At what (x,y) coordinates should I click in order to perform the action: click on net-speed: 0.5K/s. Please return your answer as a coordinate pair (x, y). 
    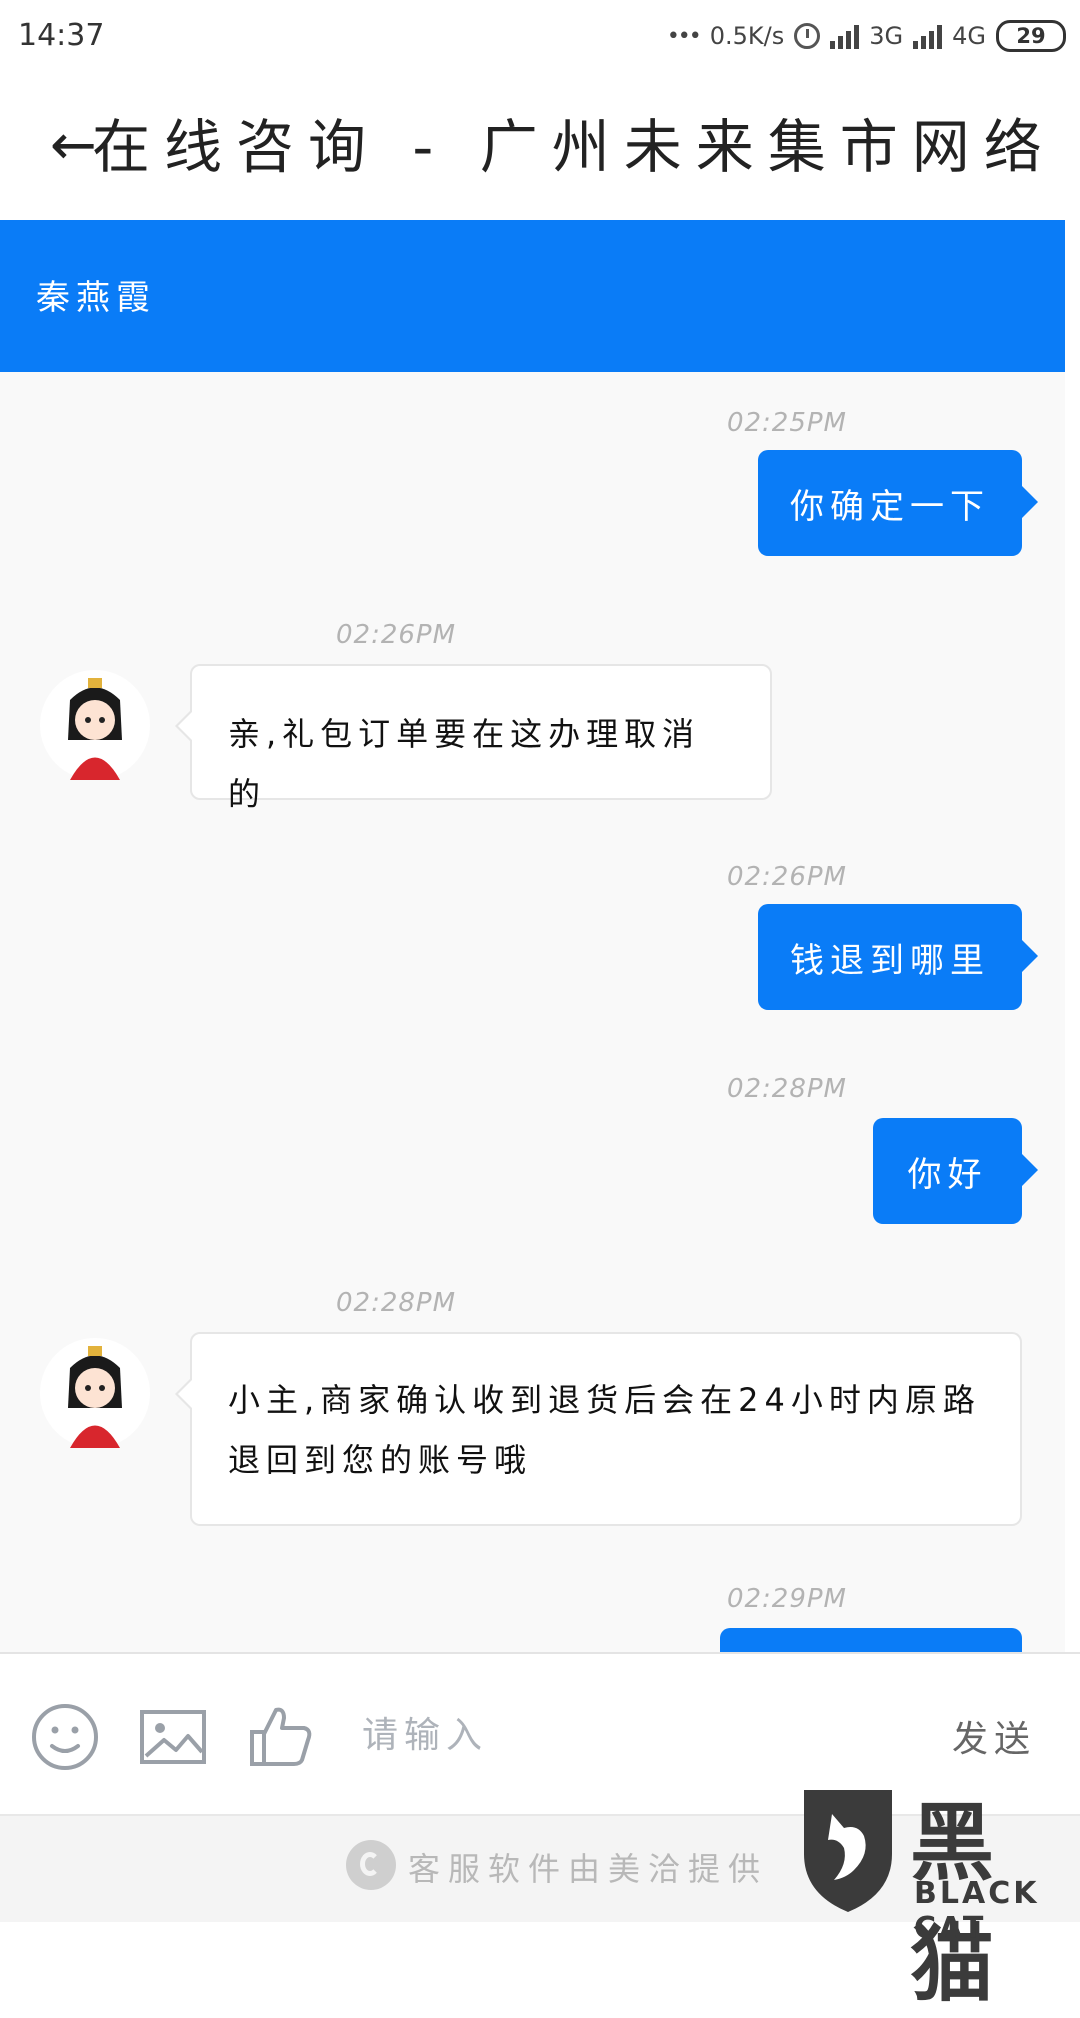
    Looking at the image, I should click on (747, 36).